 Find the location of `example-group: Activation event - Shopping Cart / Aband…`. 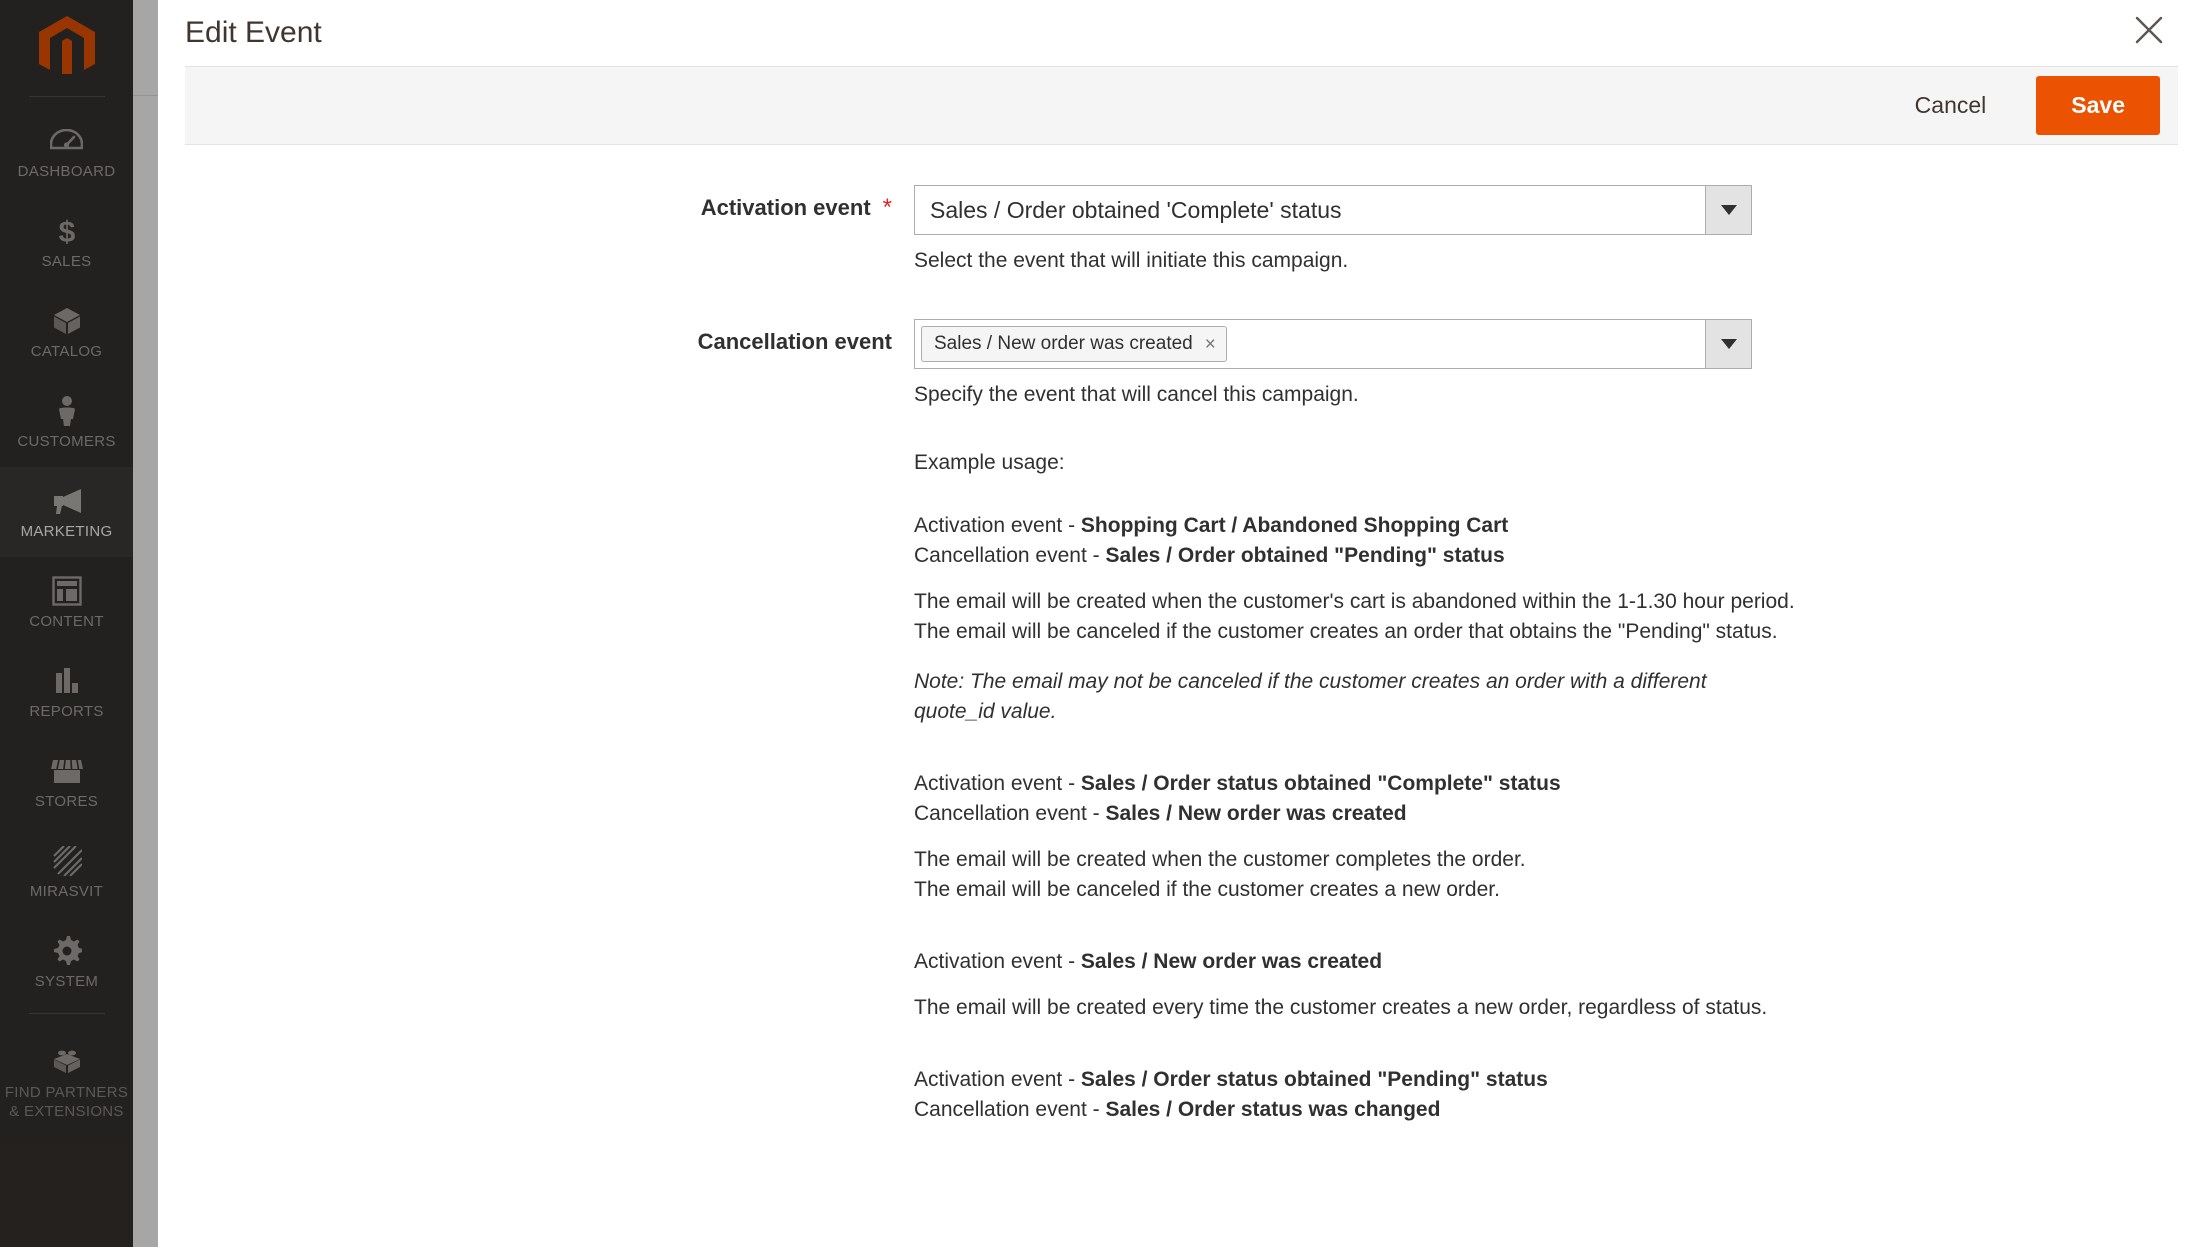

example-group: Activation event - Shopping Cart / Aband… is located at coordinates (1424, 619).